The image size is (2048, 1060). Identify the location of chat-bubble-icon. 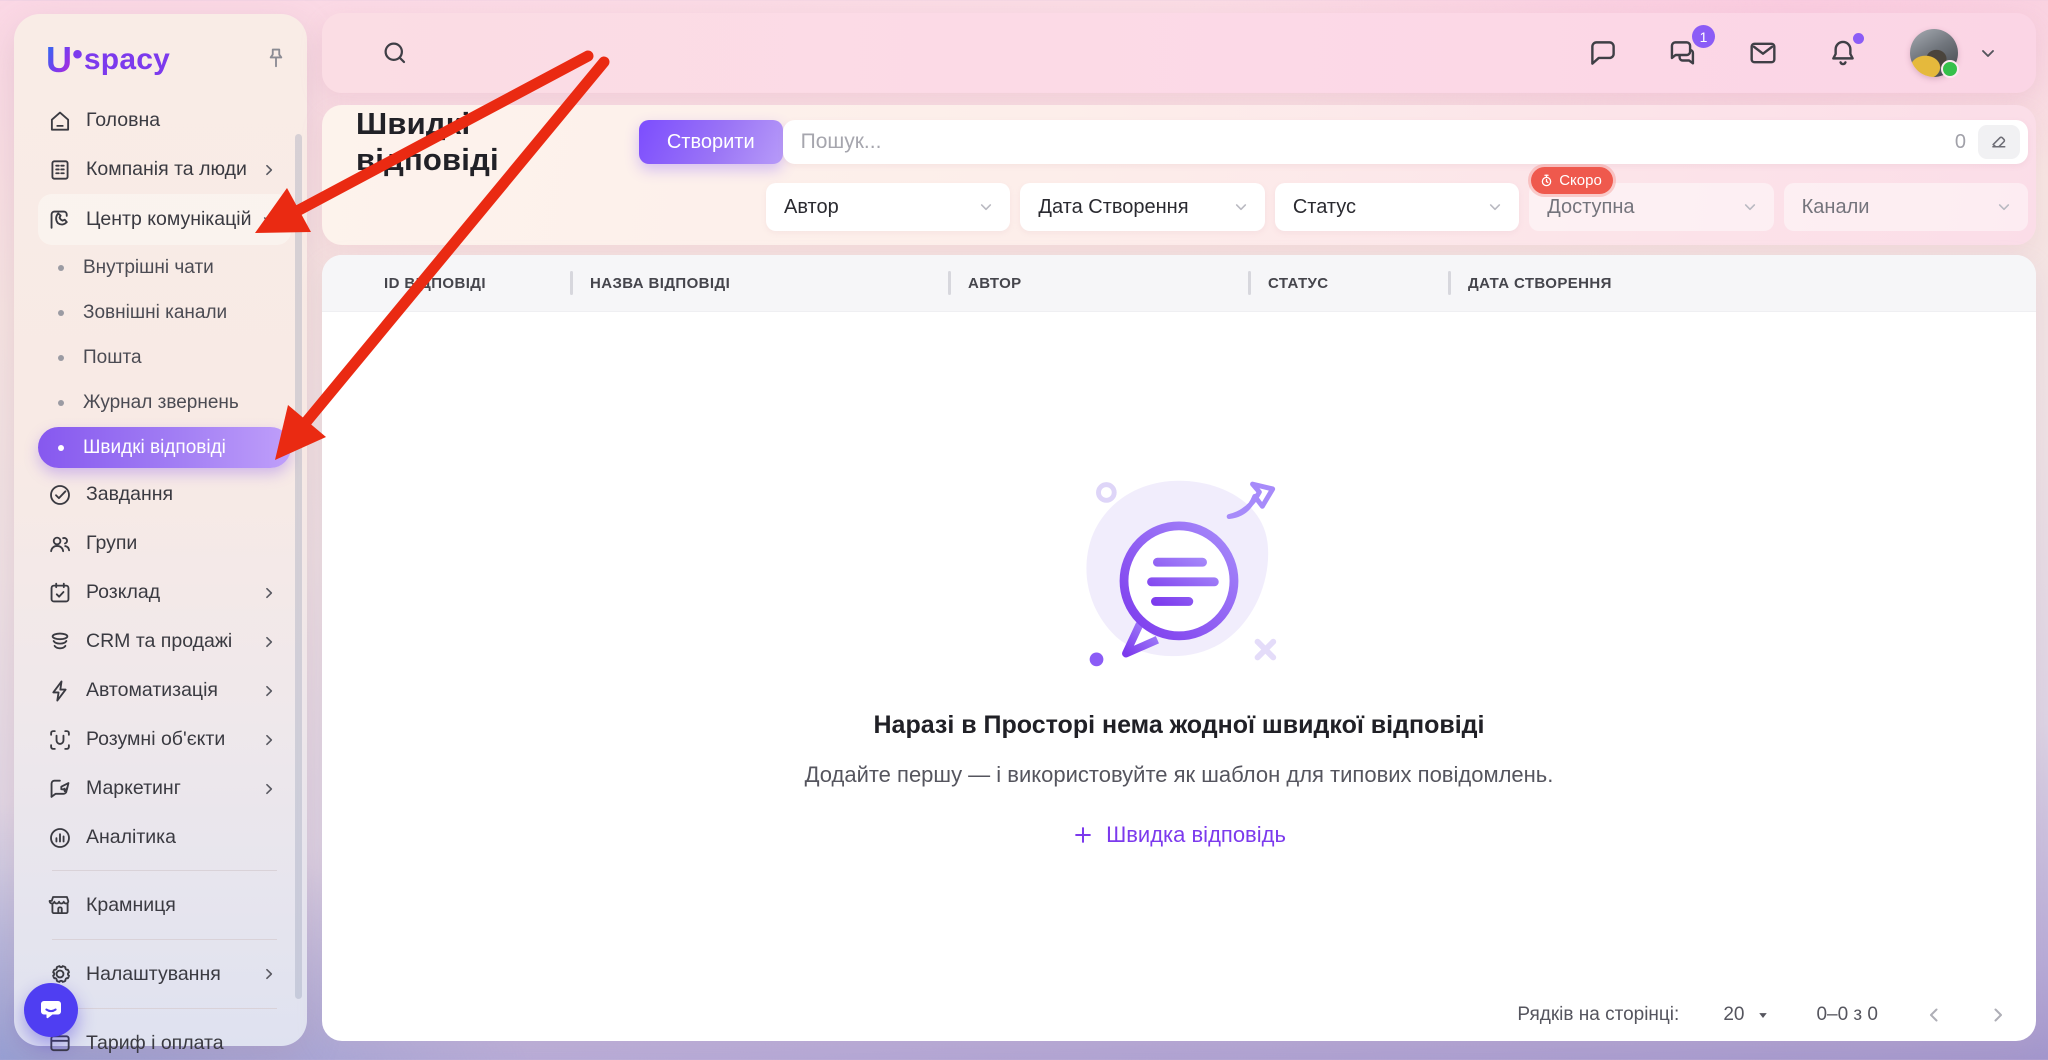
(51, 1010).